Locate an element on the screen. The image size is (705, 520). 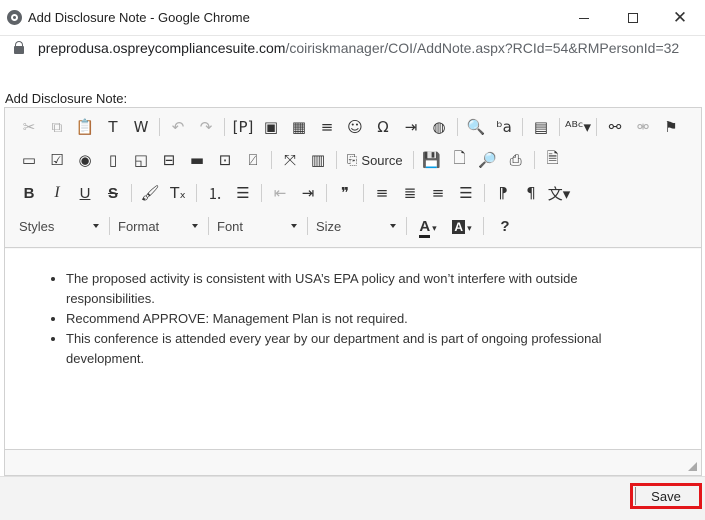
replace-button: ᵇa is located at coordinates (504, 127).